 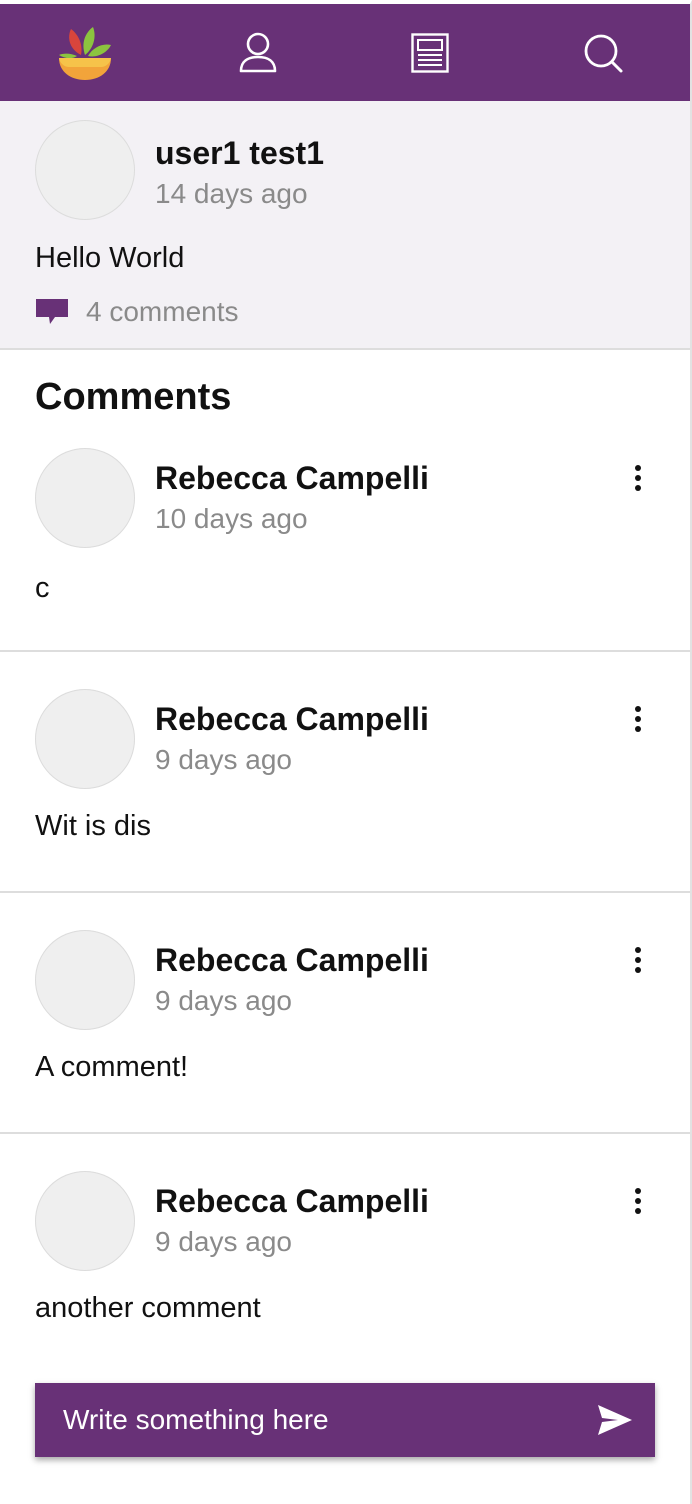 I want to click on comment-input, so click(x=305, y=1420).